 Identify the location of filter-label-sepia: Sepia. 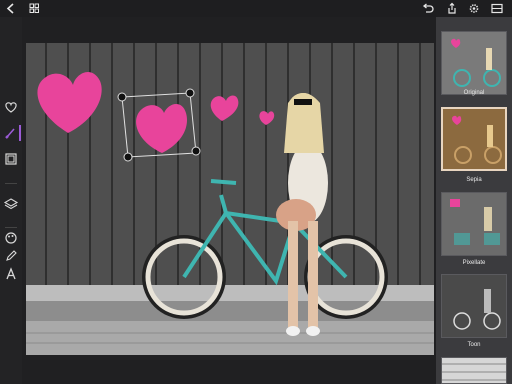
(474, 180).